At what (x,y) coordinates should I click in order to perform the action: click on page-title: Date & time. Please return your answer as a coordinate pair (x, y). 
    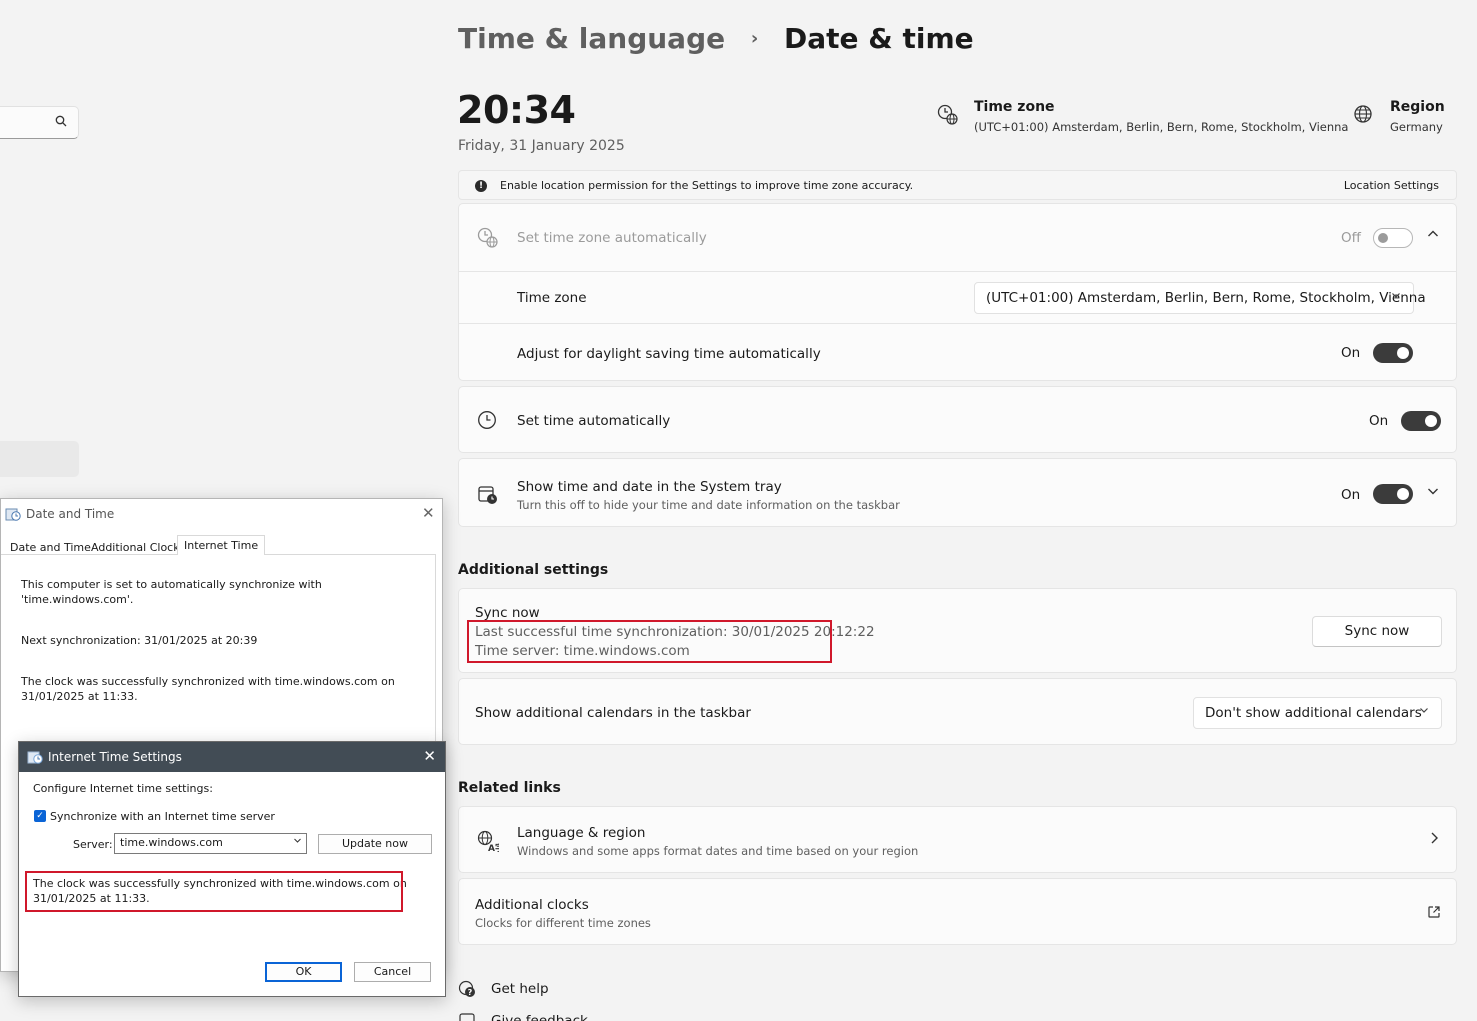
    Looking at the image, I should click on (879, 38).